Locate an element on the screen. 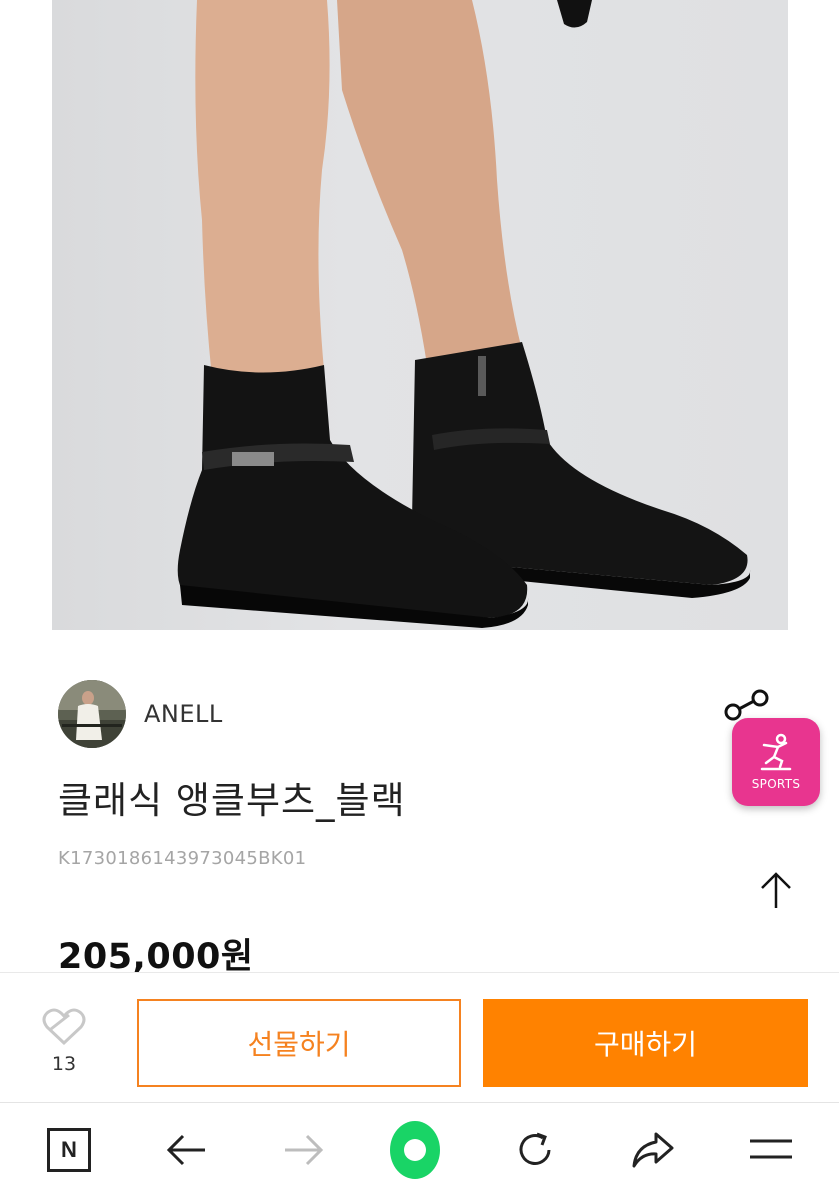 This screenshot has height=1200, width=839. heart-icon is located at coordinates (64, 1027).